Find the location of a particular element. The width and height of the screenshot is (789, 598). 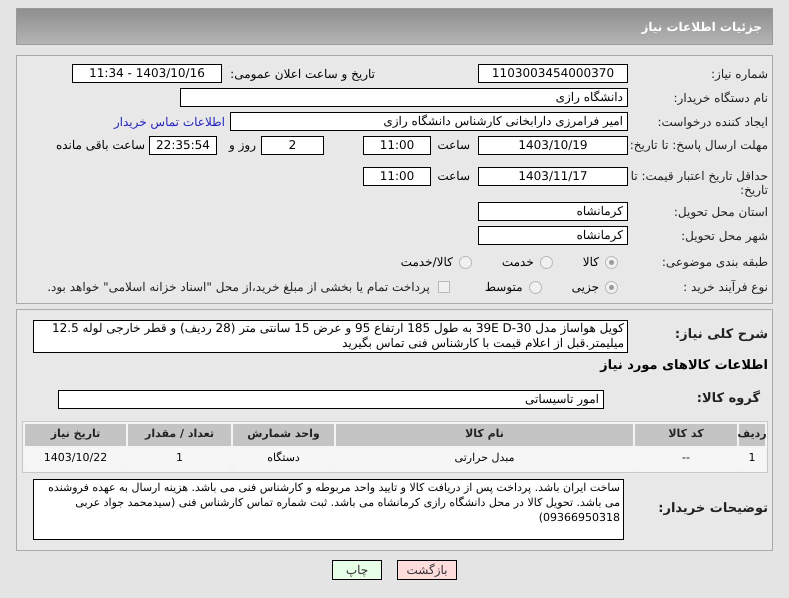

column-header: واحد شمارش is located at coordinates (283, 435).